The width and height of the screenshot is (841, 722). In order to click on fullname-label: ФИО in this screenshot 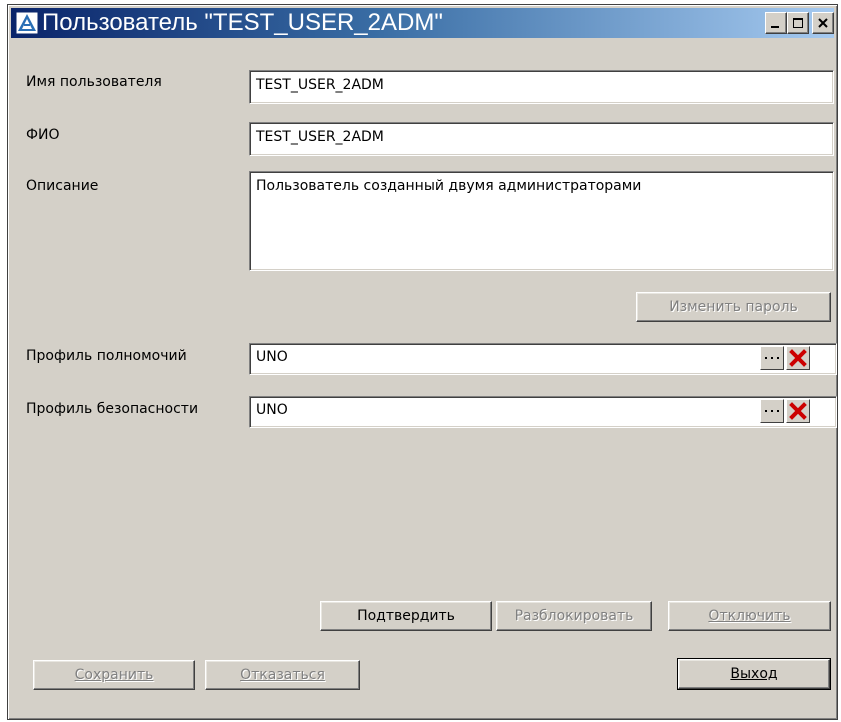, I will do `click(43, 135)`.